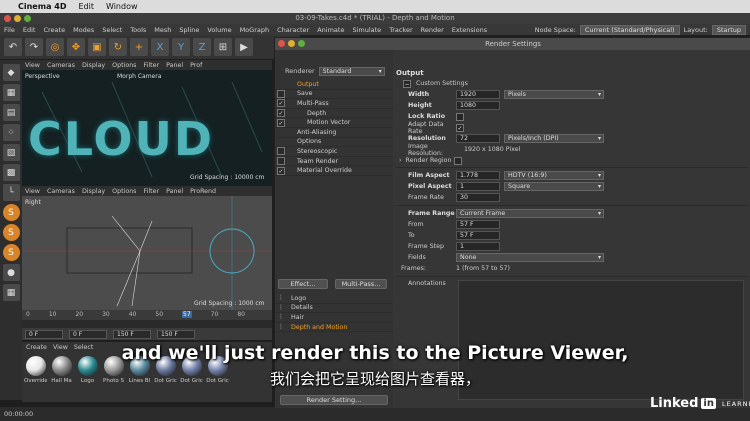  Describe the element at coordinates (478, 246) in the screenshot. I see `frame-step-input: 1` at that location.